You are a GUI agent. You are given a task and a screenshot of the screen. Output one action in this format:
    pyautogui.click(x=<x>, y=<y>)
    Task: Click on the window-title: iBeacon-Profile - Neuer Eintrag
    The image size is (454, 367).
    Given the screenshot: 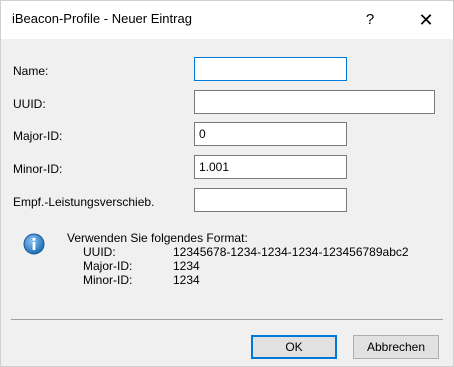 What is the action you would take?
    pyautogui.click(x=102, y=18)
    